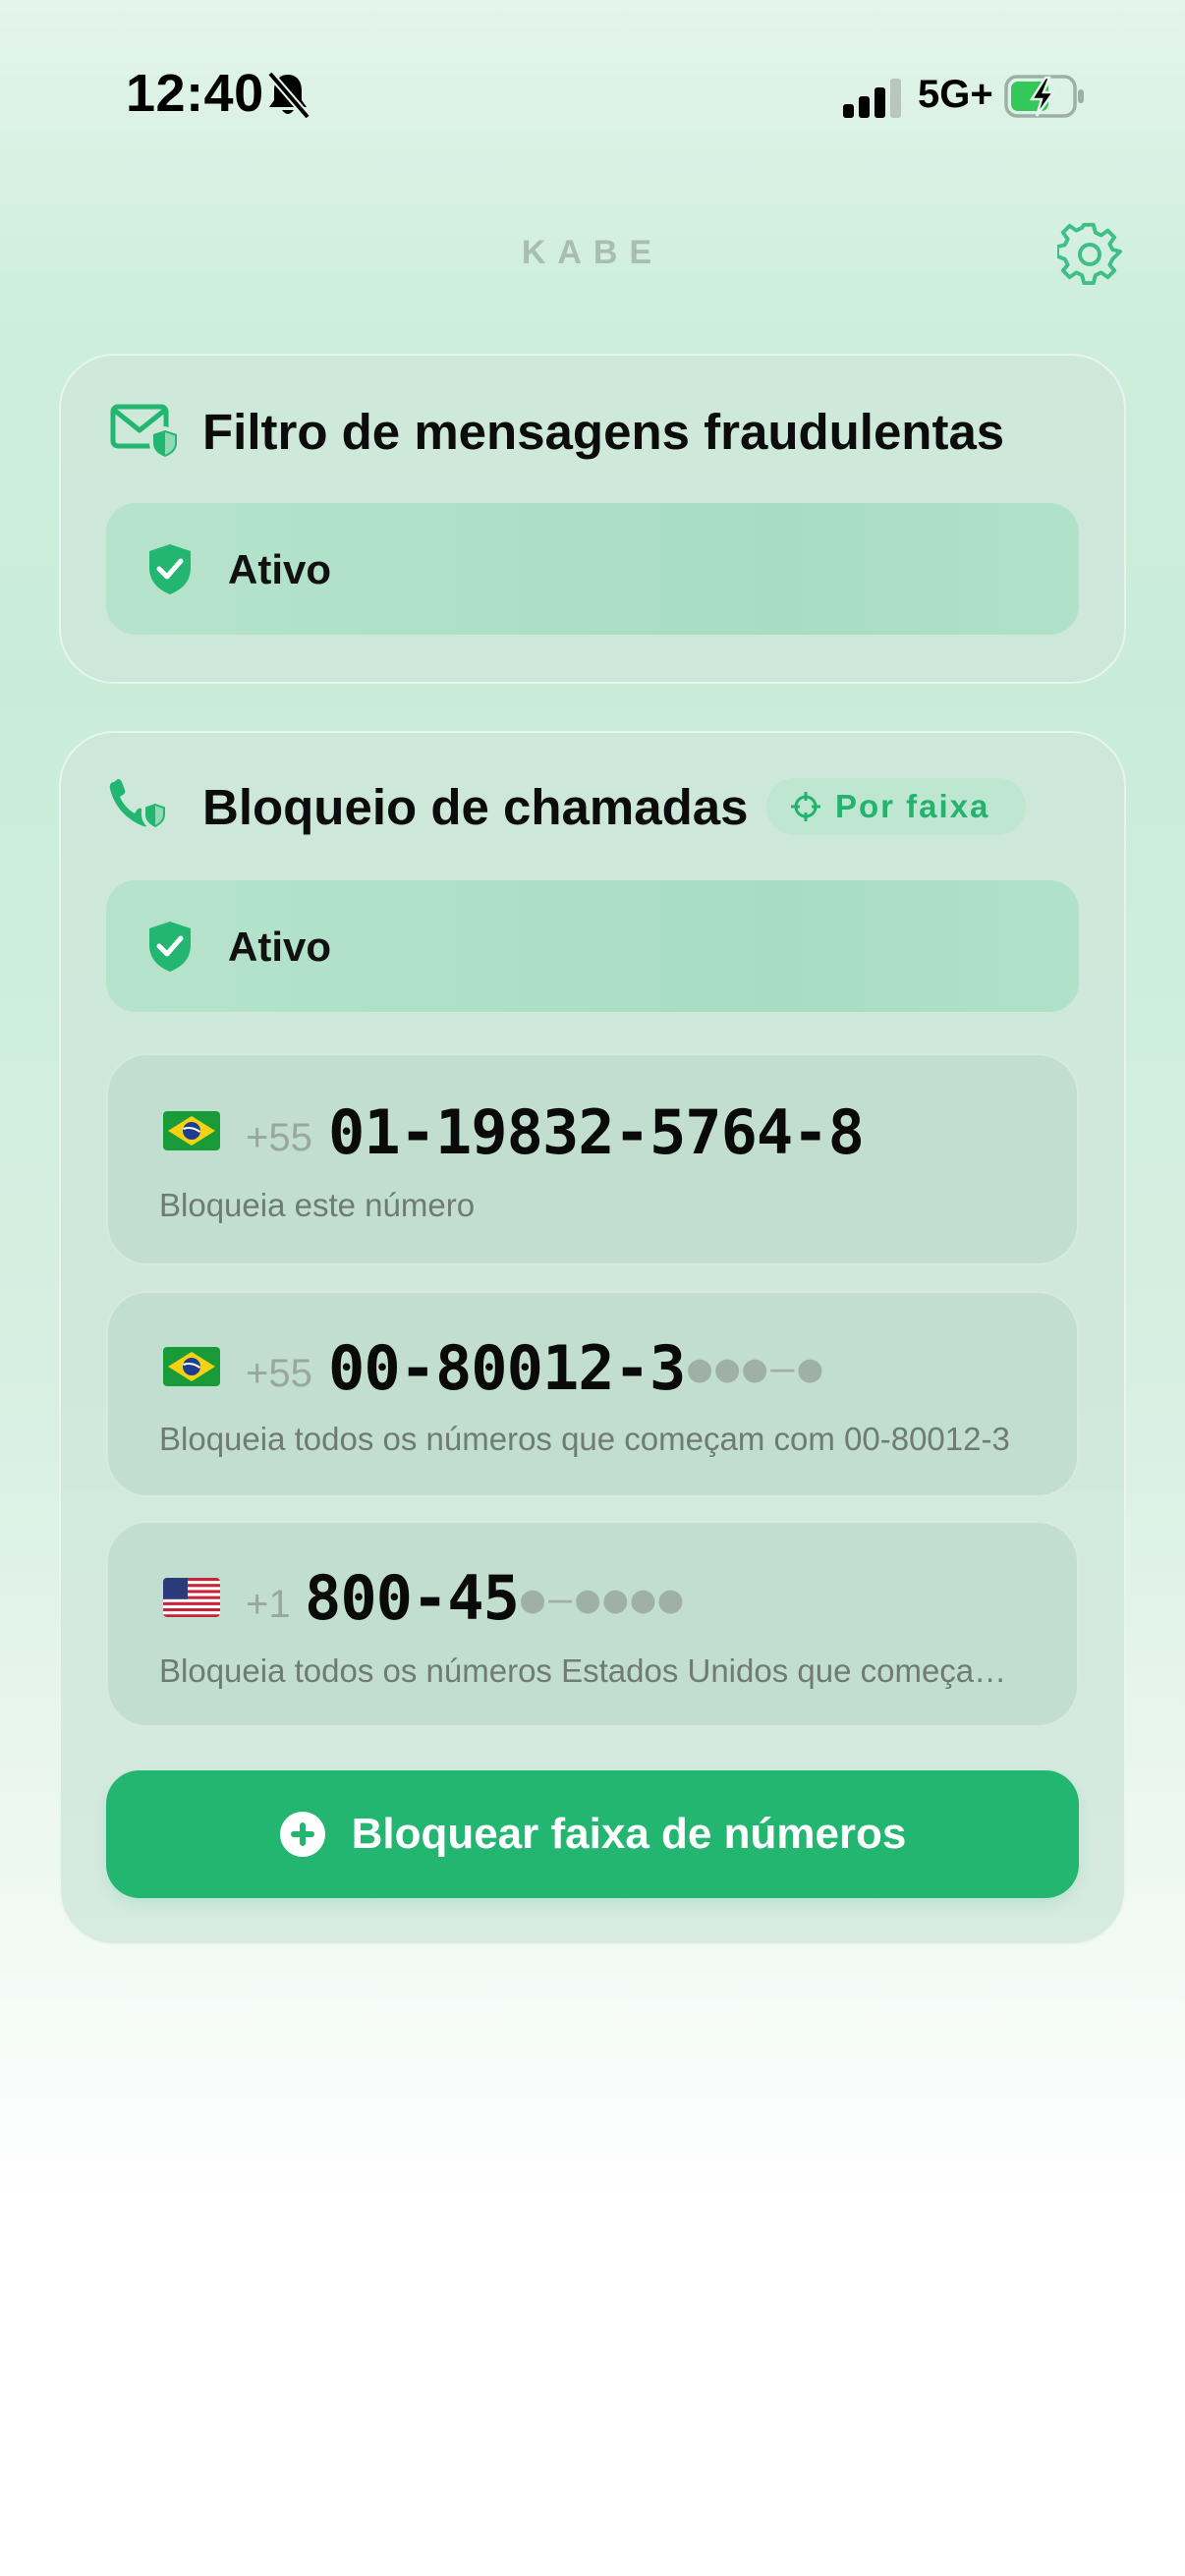  What do you see at coordinates (629, 1834) in the screenshot?
I see `block-number-range-label: Bloquear faixa de números` at bounding box center [629, 1834].